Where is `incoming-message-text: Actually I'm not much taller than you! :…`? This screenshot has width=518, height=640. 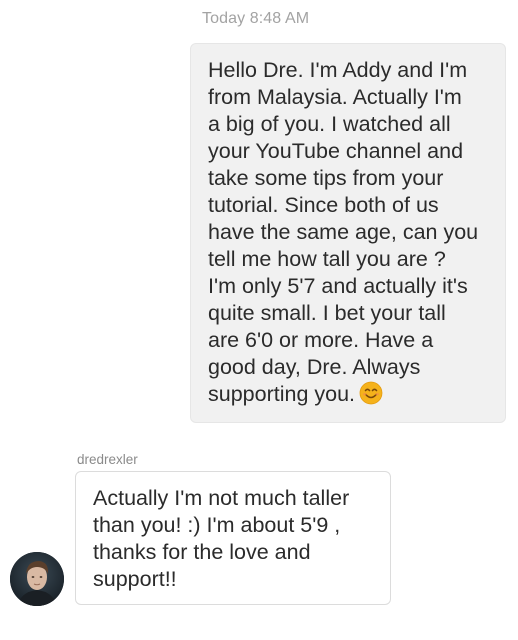 incoming-message-text: Actually I'm not much taller than you! :… is located at coordinates (221, 538).